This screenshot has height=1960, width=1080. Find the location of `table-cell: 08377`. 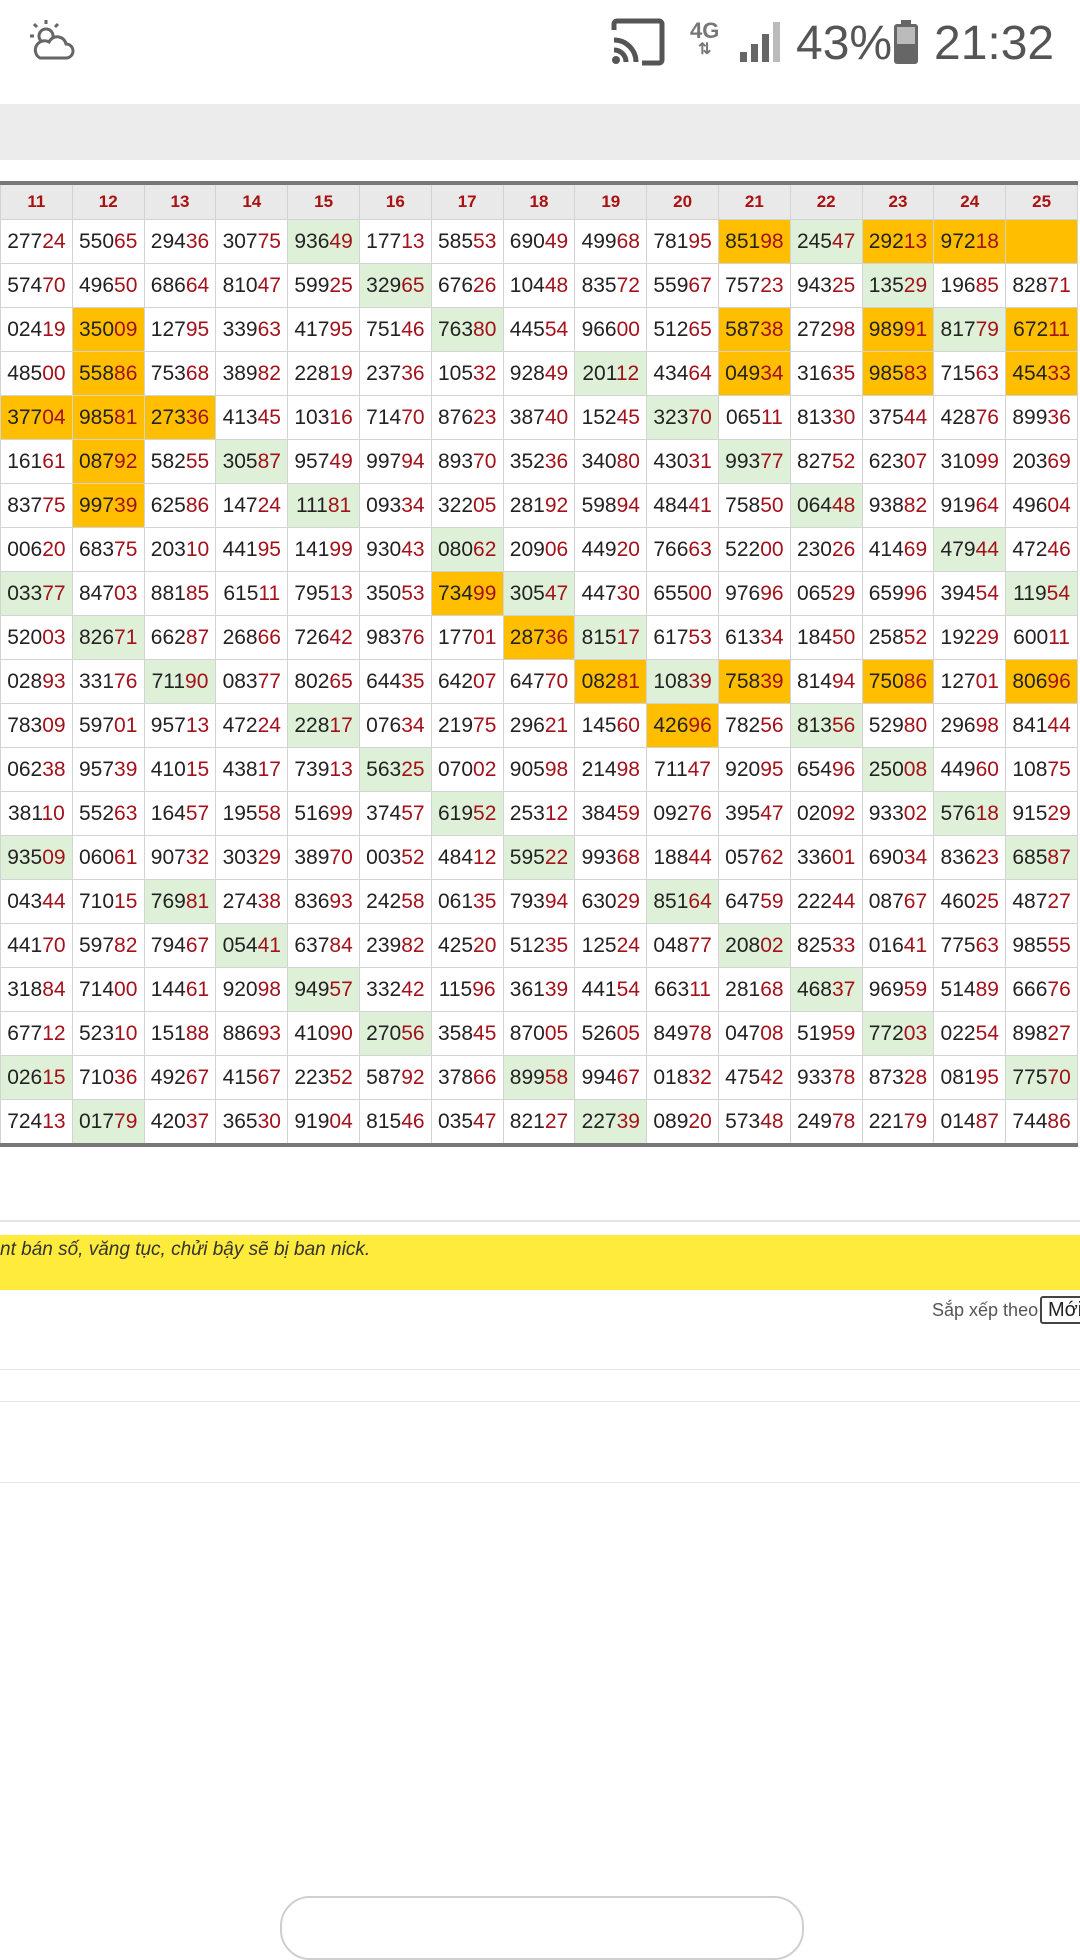

table-cell: 08377 is located at coordinates (252, 681).